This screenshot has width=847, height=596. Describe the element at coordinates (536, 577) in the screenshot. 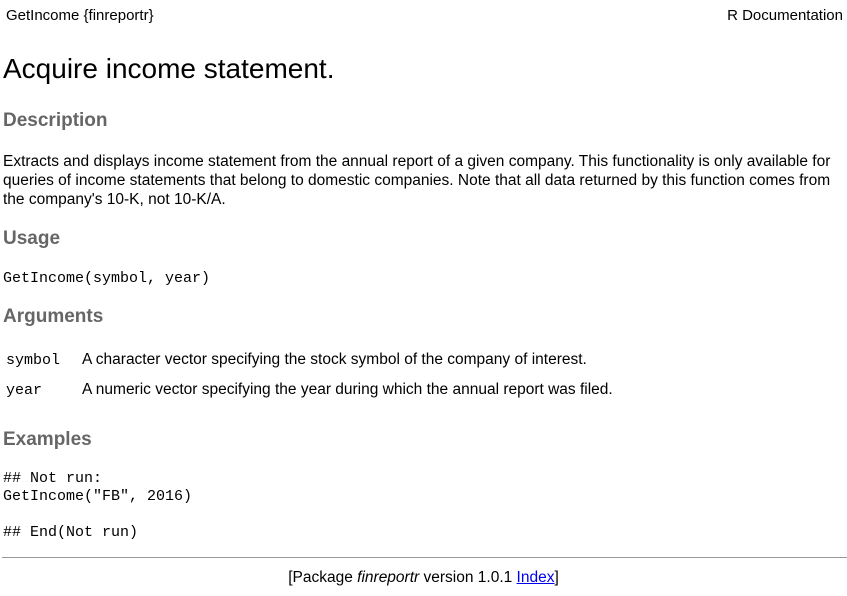

I see `index-link: Index` at that location.